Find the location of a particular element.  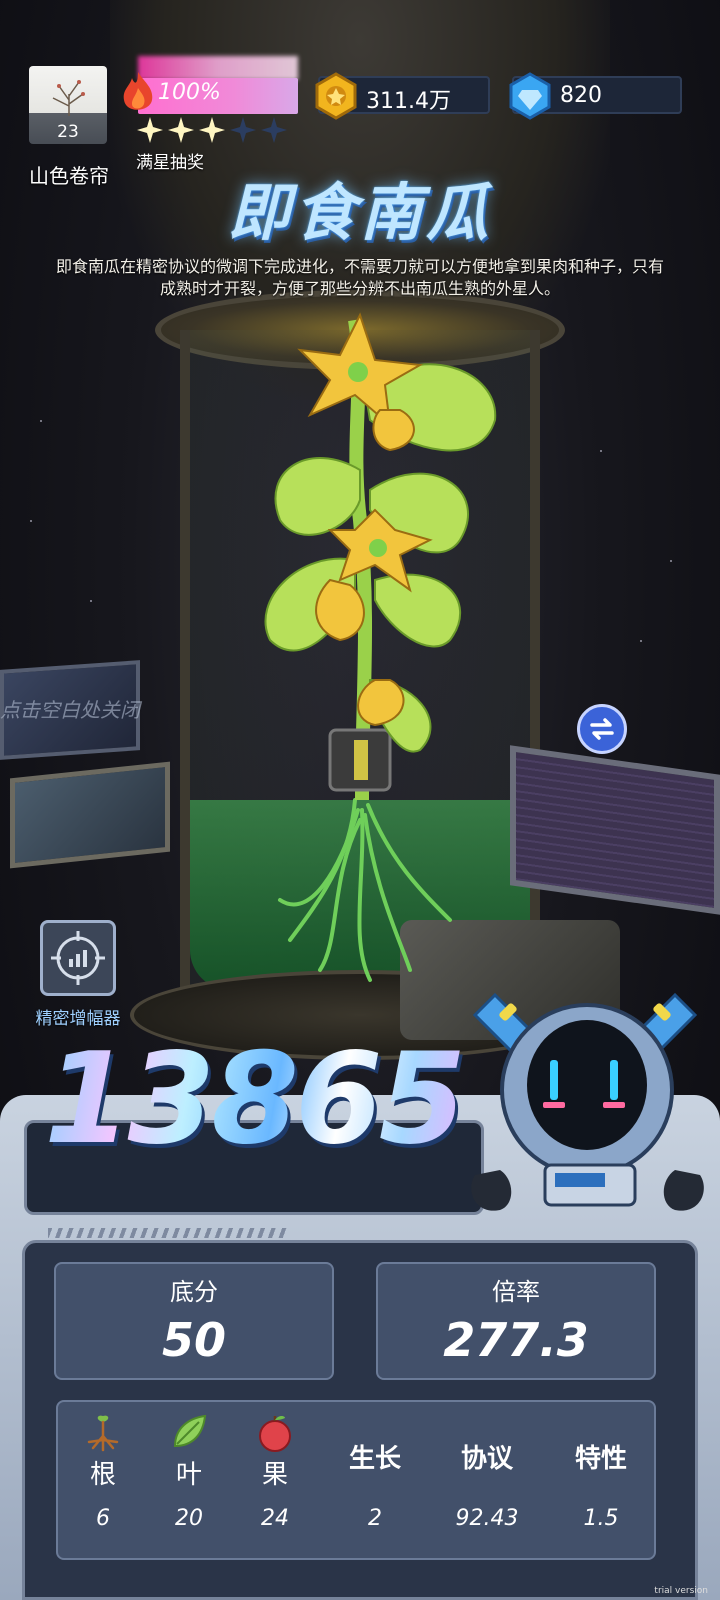

leaf-icon is located at coordinates (190, 1431).